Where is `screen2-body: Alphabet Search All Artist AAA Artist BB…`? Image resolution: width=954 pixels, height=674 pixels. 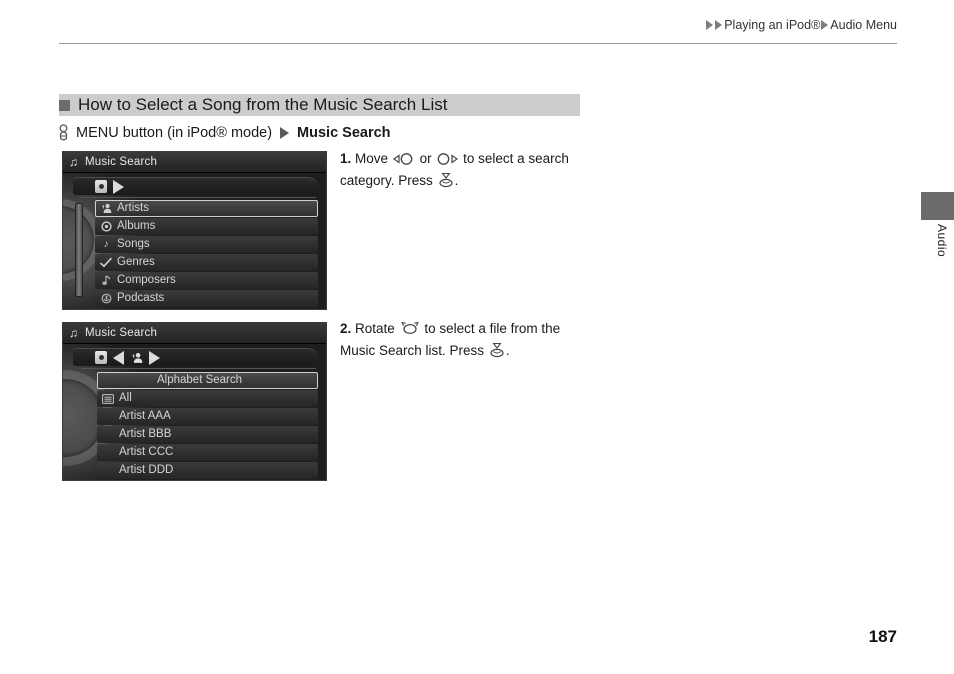 screen2-body: Alphabet Search All Artist AAA Artist BB… is located at coordinates (194, 412).